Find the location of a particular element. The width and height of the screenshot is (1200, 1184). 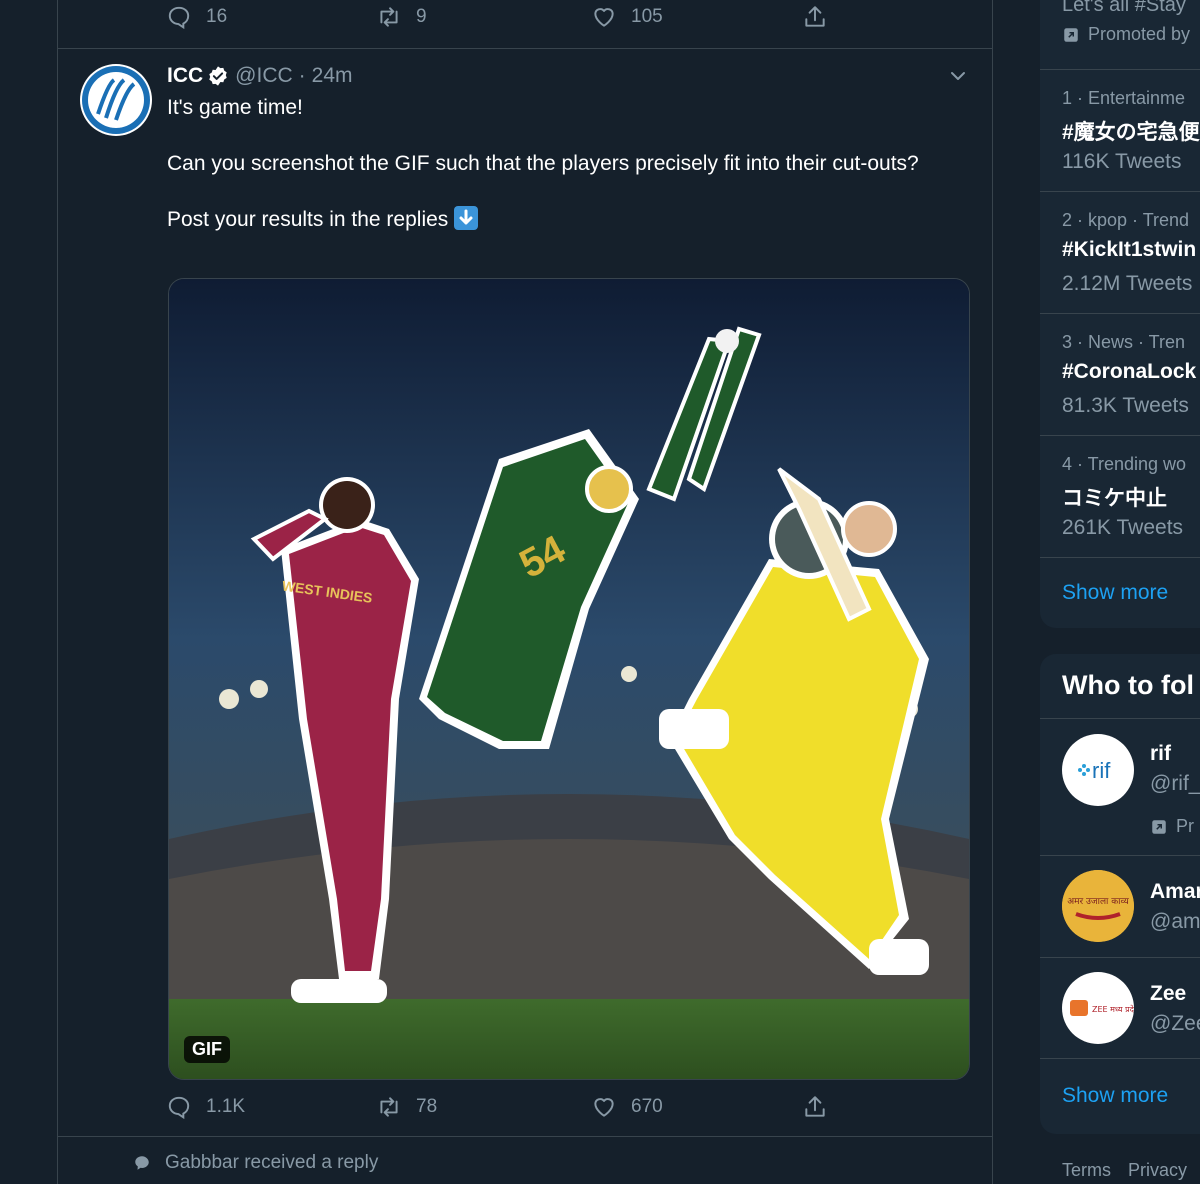

avatar-text: अमर उजाला काव्य is located at coordinates (1098, 902).